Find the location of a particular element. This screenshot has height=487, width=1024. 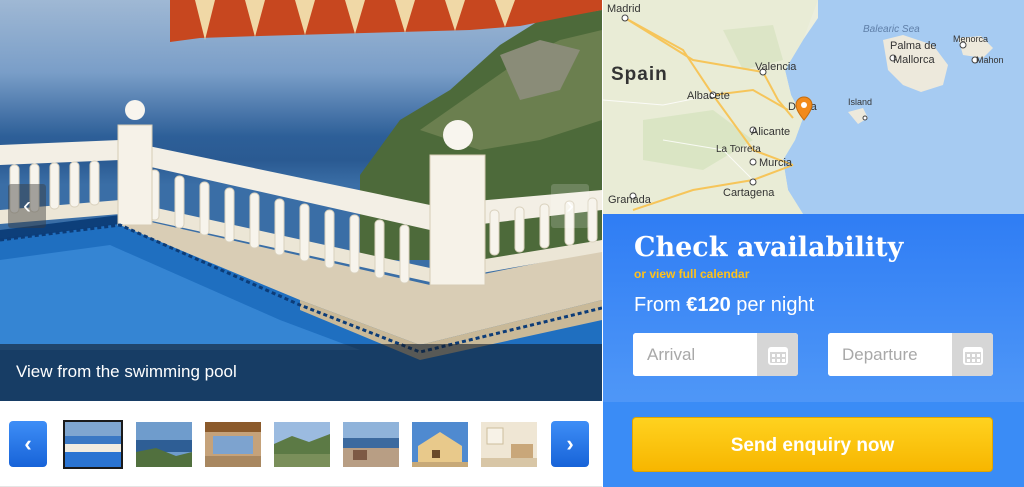

map-label-mahon: Mahon is located at coordinates (990, 60).